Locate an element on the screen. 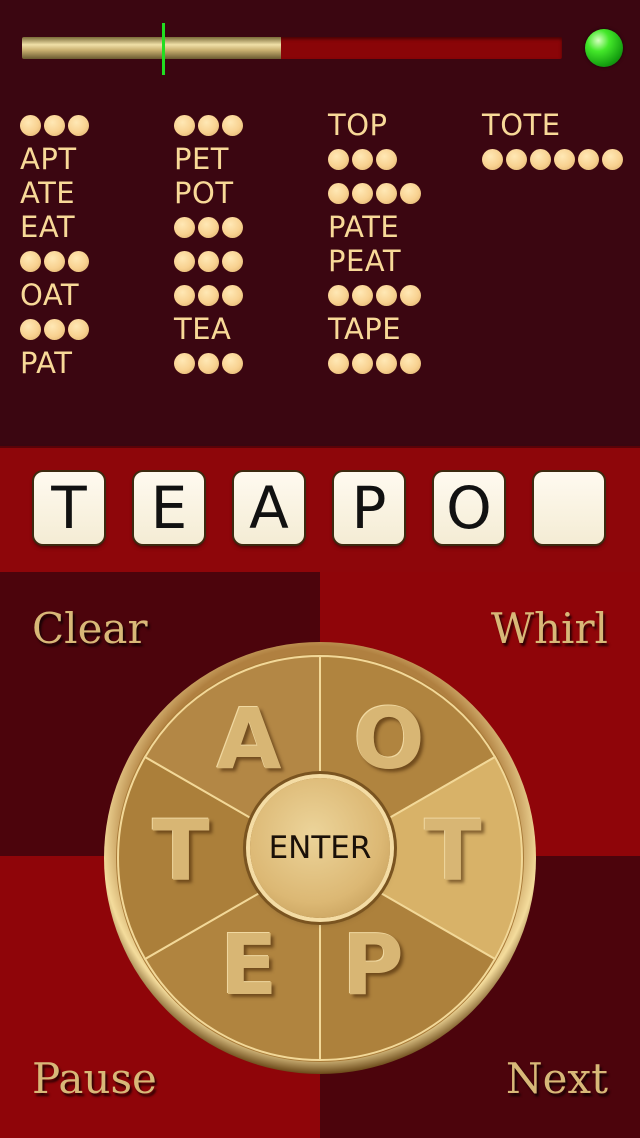 This screenshot has width=640, height=1138. progress-bar is located at coordinates (292, 49).